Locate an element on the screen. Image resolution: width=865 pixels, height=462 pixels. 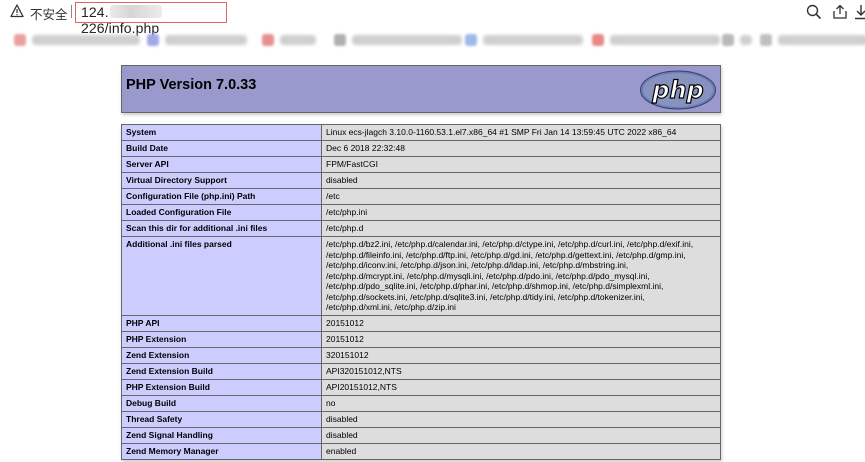
info-key: PHP Extension is located at coordinates (221, 339).